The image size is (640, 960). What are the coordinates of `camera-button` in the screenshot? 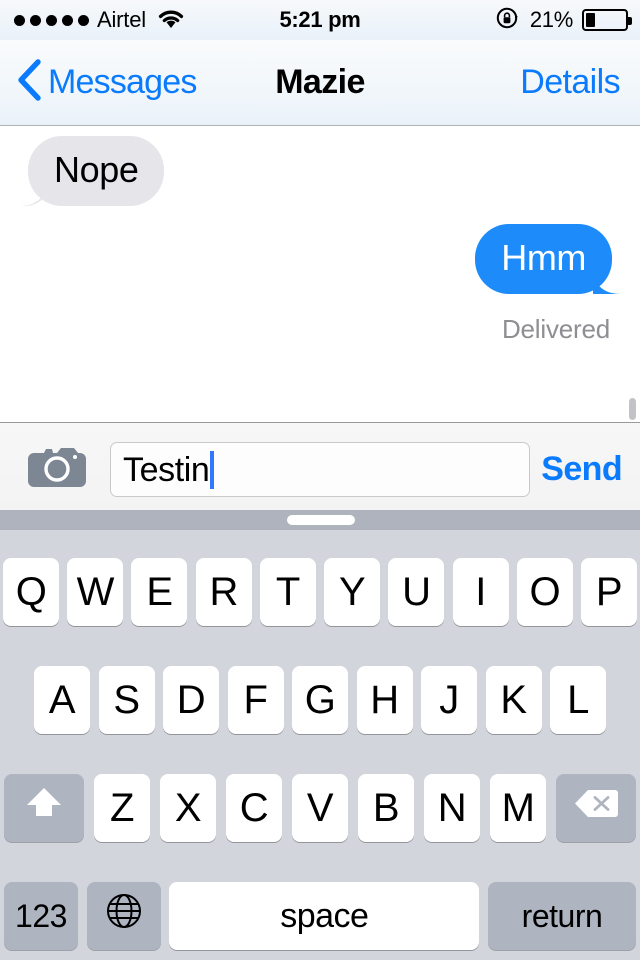 It's located at (57, 467).